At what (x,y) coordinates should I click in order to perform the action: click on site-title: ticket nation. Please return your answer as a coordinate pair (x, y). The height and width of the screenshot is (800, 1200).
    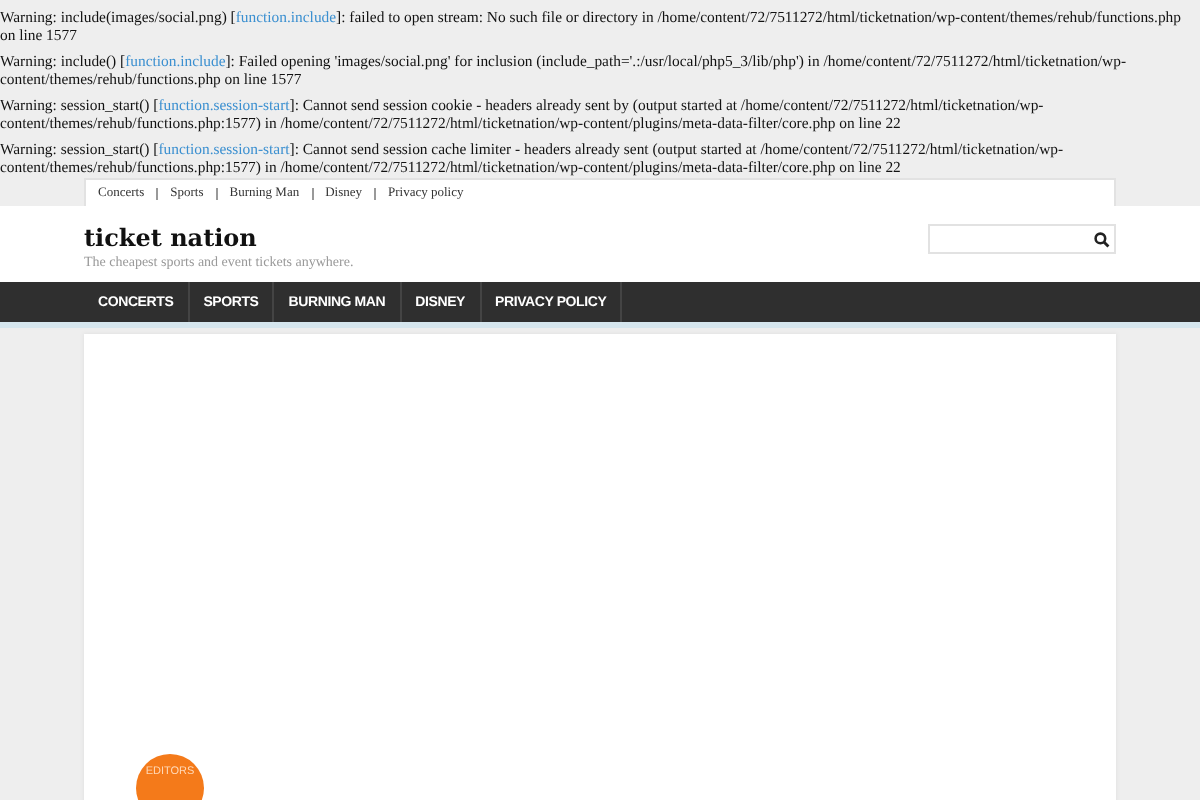
    Looking at the image, I should click on (219, 238).